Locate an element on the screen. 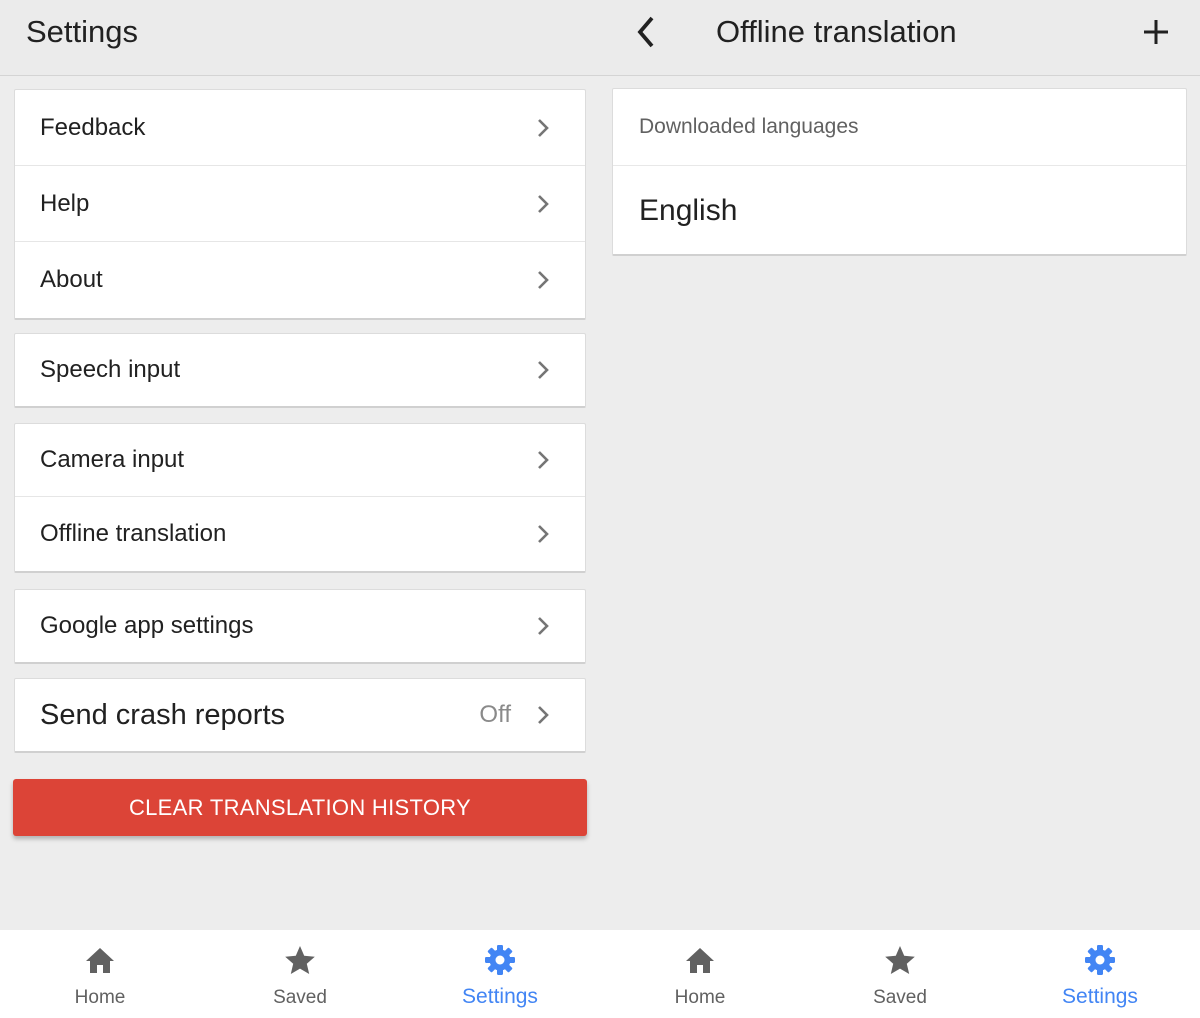 The image size is (1200, 1018). settings-item-label: Google app settings is located at coordinates (147, 625).